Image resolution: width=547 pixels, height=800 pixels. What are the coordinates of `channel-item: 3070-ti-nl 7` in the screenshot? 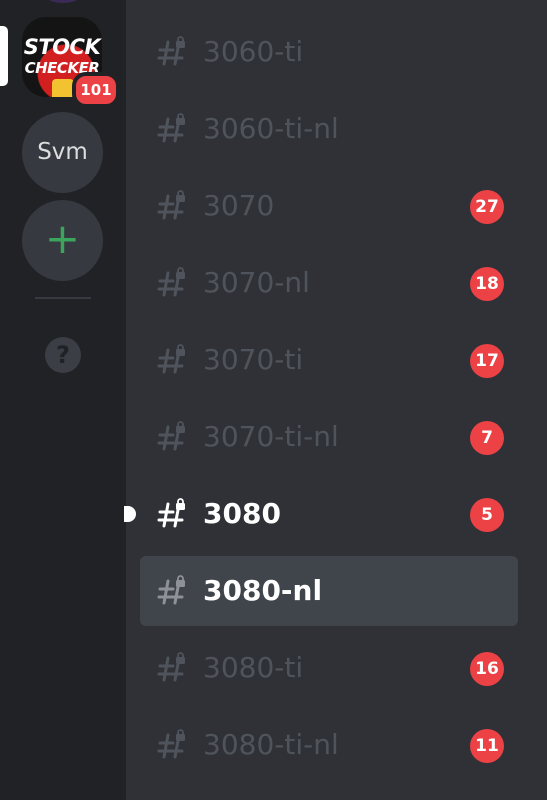 It's located at (329, 437).